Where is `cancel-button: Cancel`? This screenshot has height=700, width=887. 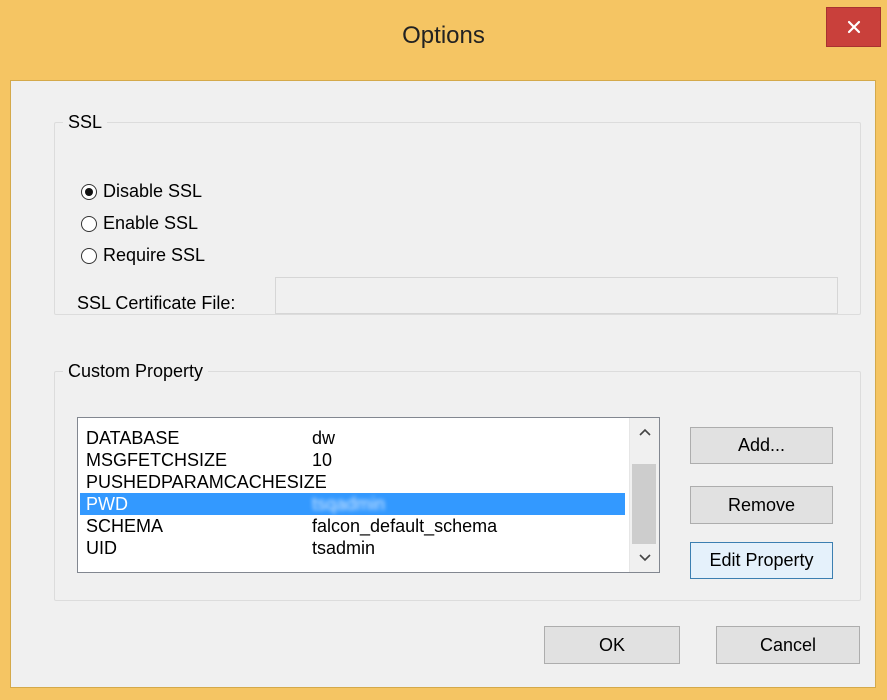 cancel-button: Cancel is located at coordinates (788, 645).